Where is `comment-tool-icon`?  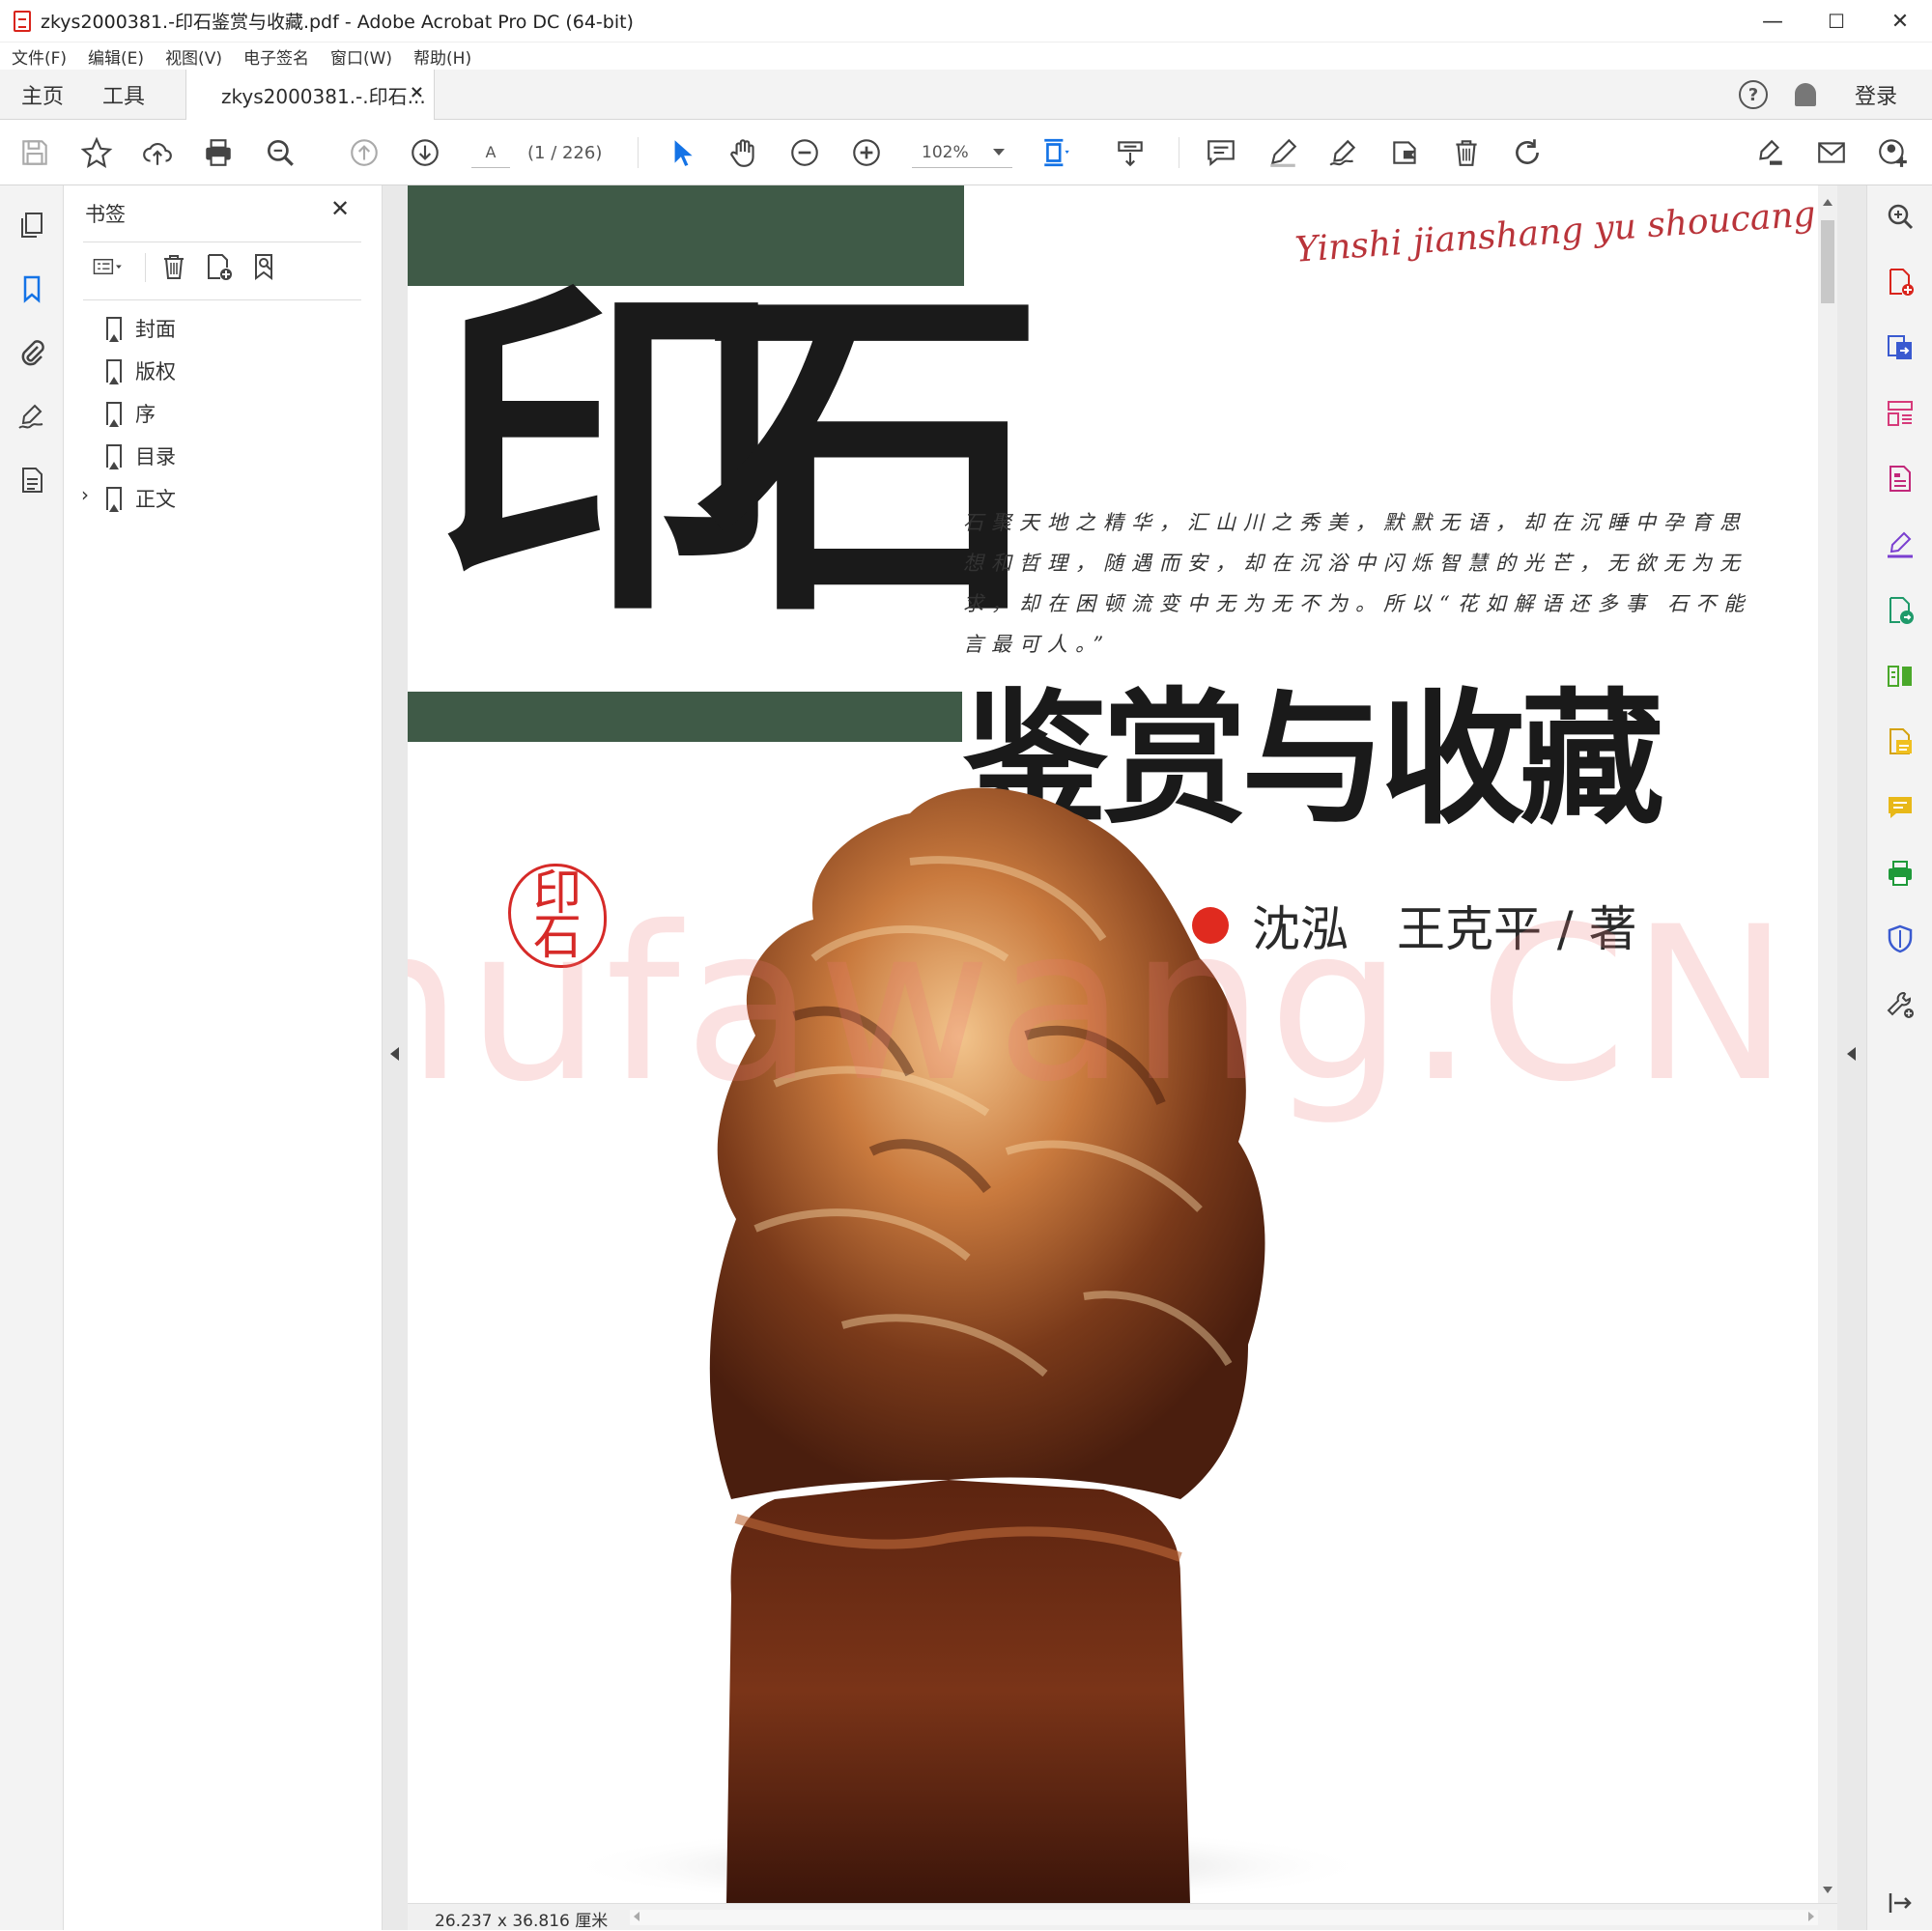
comment-tool-icon is located at coordinates (1900, 807).